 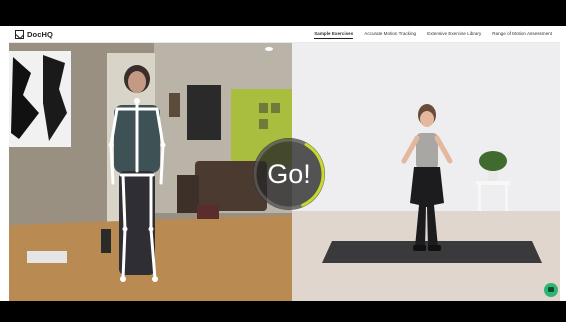 What do you see at coordinates (174, 105) in the screenshot?
I see `small-picture-frame` at bounding box center [174, 105].